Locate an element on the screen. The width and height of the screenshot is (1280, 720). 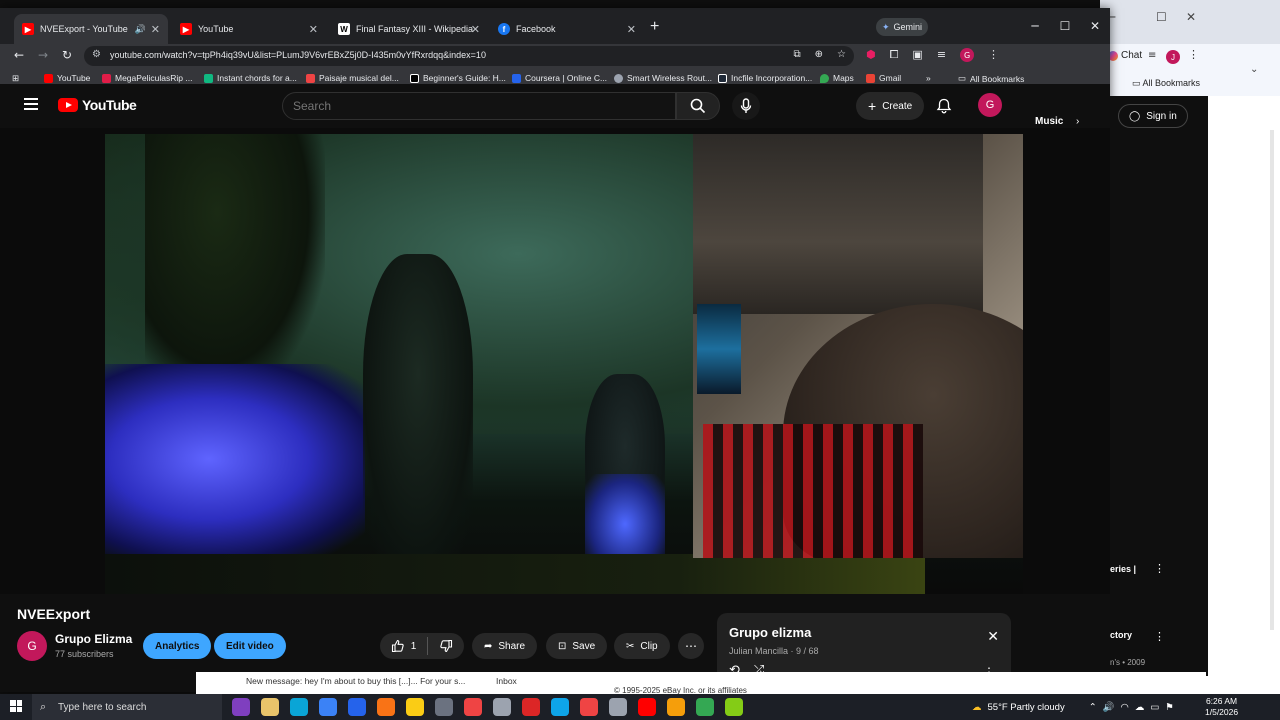
create-button: + Create is located at coordinates (890, 106).